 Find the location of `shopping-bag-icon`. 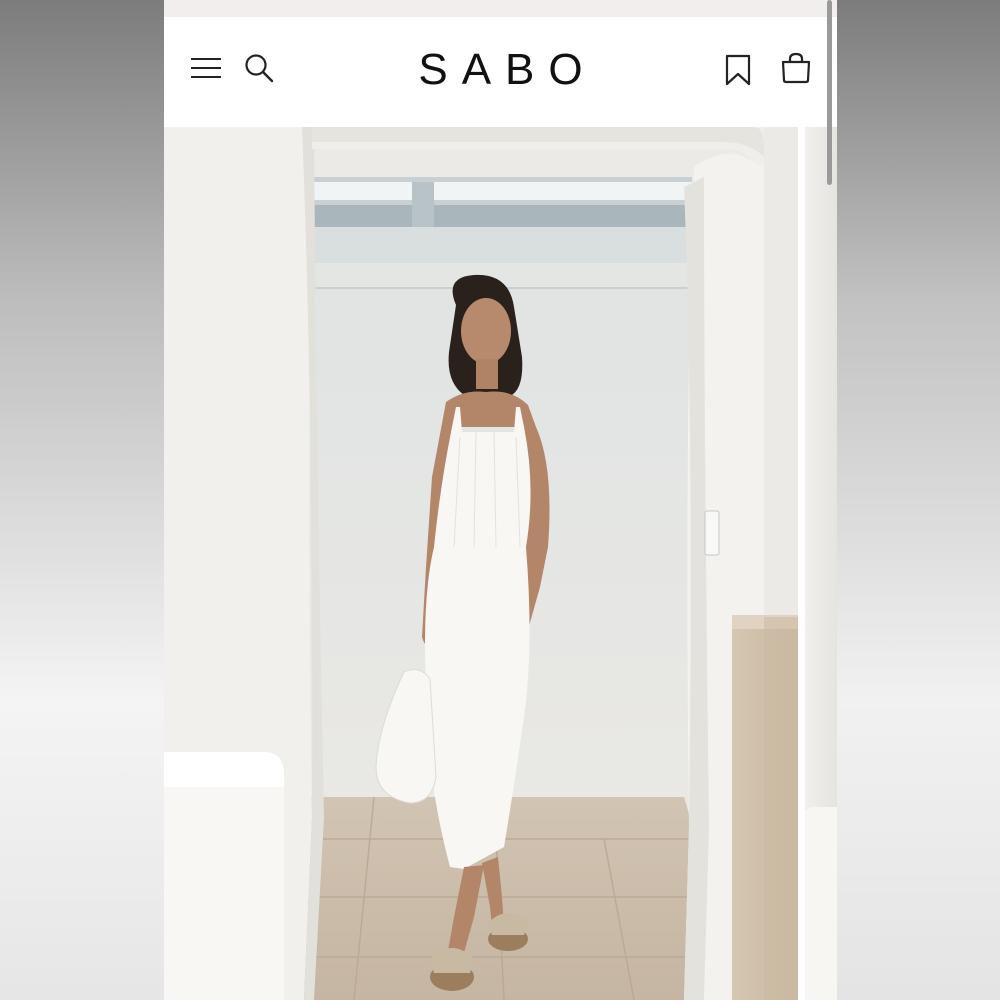

shopping-bag-icon is located at coordinates (796, 68).